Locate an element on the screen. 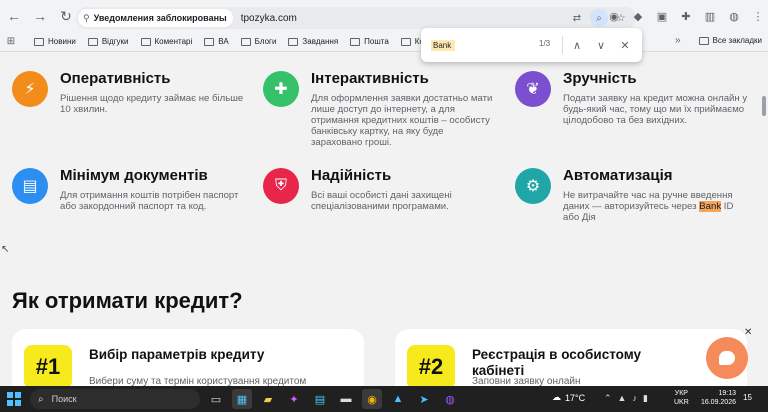  bookmark-folder: Пошта is located at coordinates (369, 41).